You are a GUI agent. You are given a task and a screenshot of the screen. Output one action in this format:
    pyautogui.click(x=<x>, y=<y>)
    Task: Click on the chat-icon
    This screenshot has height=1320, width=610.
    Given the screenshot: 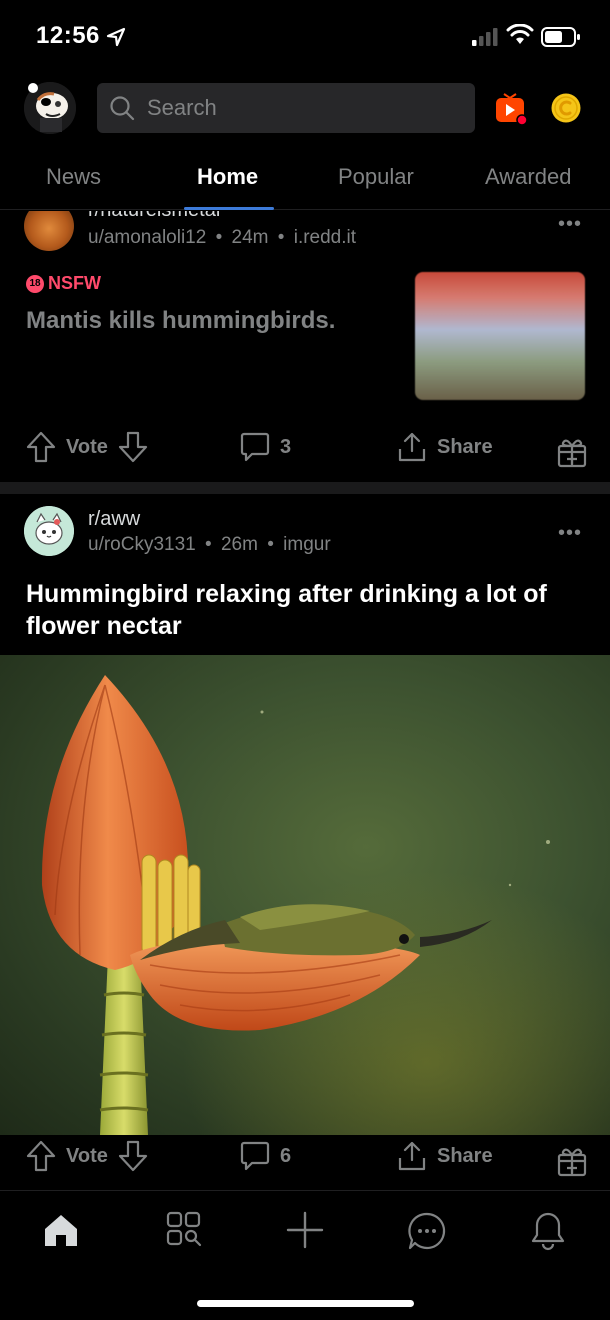 What is the action you would take?
    pyautogui.click(x=427, y=1231)
    